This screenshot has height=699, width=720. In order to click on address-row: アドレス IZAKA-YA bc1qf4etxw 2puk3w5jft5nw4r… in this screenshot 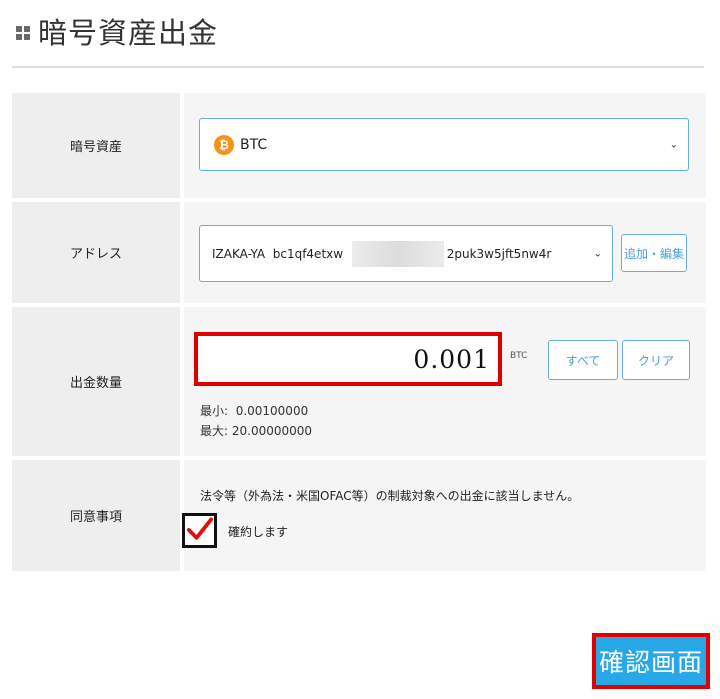, I will do `click(359, 254)`.